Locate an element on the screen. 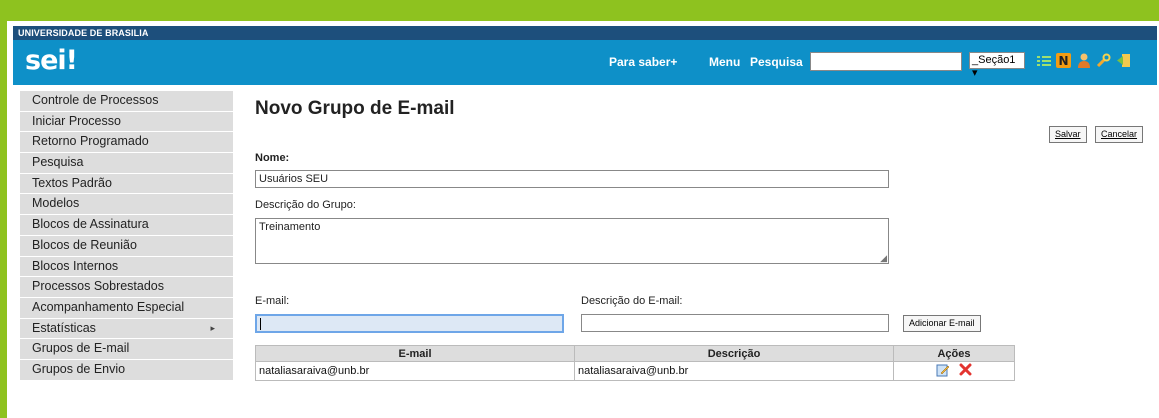  email-descricao-field is located at coordinates (735, 323).